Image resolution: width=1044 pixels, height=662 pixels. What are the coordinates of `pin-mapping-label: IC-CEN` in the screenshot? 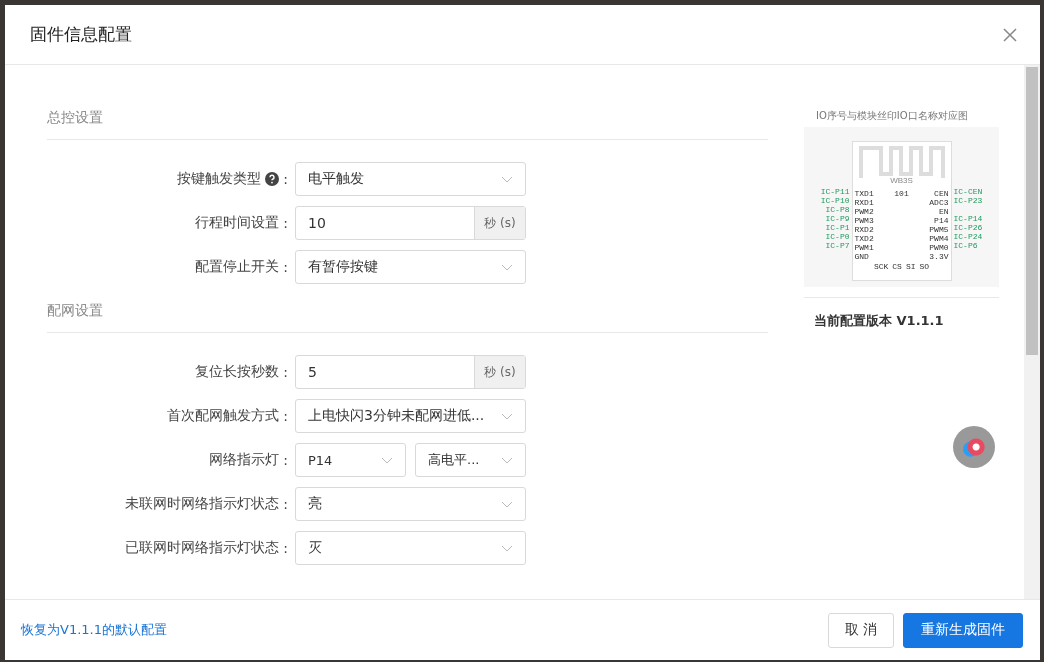 It's located at (968, 191).